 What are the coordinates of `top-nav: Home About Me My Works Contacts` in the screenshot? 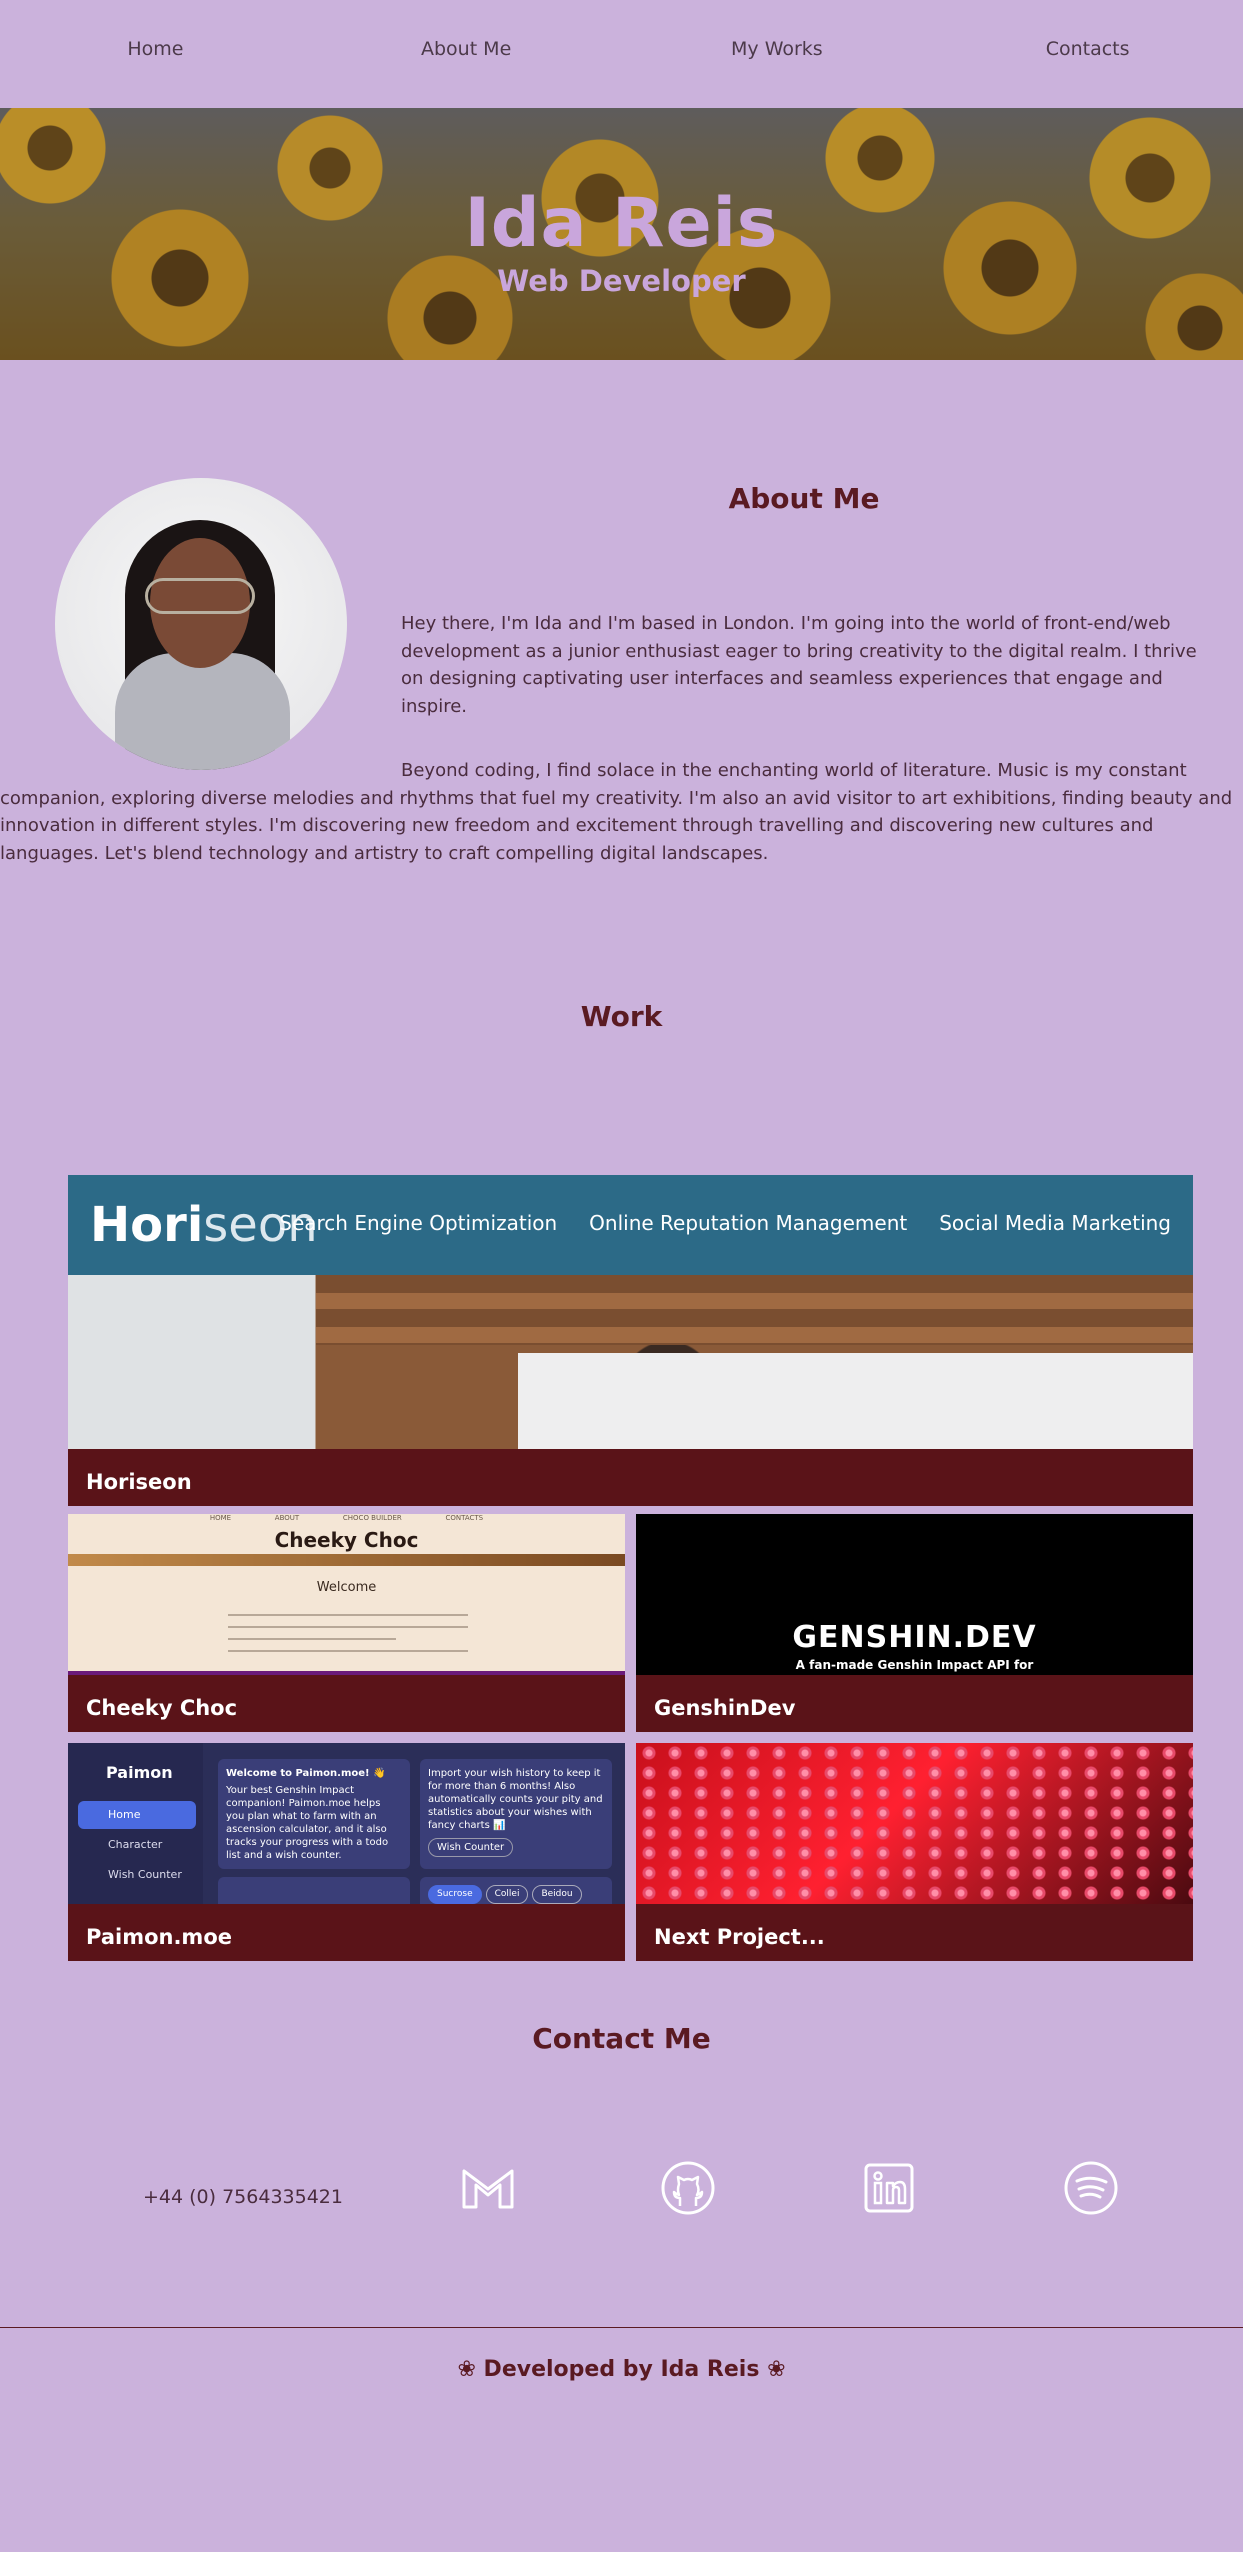 It's located at (621, 54).